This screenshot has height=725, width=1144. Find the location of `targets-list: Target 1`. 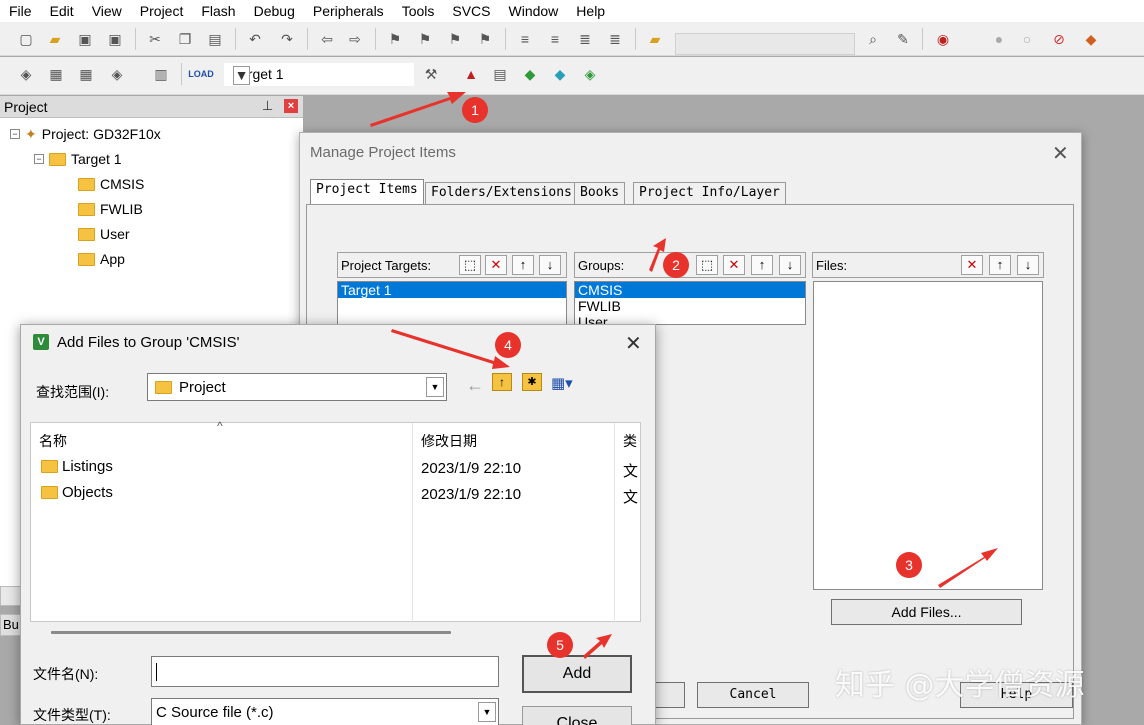

targets-list: Target 1 is located at coordinates (452, 303).